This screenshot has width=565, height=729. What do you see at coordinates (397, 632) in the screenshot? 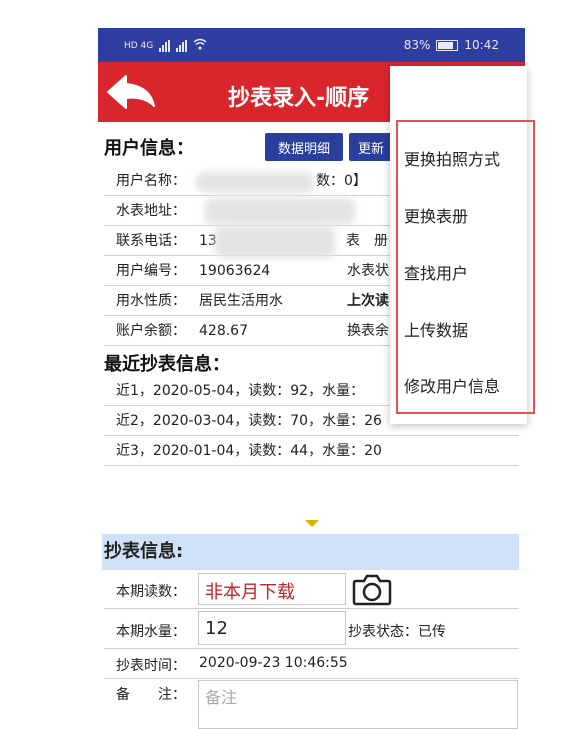
I see `reading-state: 抄表状态：已传` at bounding box center [397, 632].